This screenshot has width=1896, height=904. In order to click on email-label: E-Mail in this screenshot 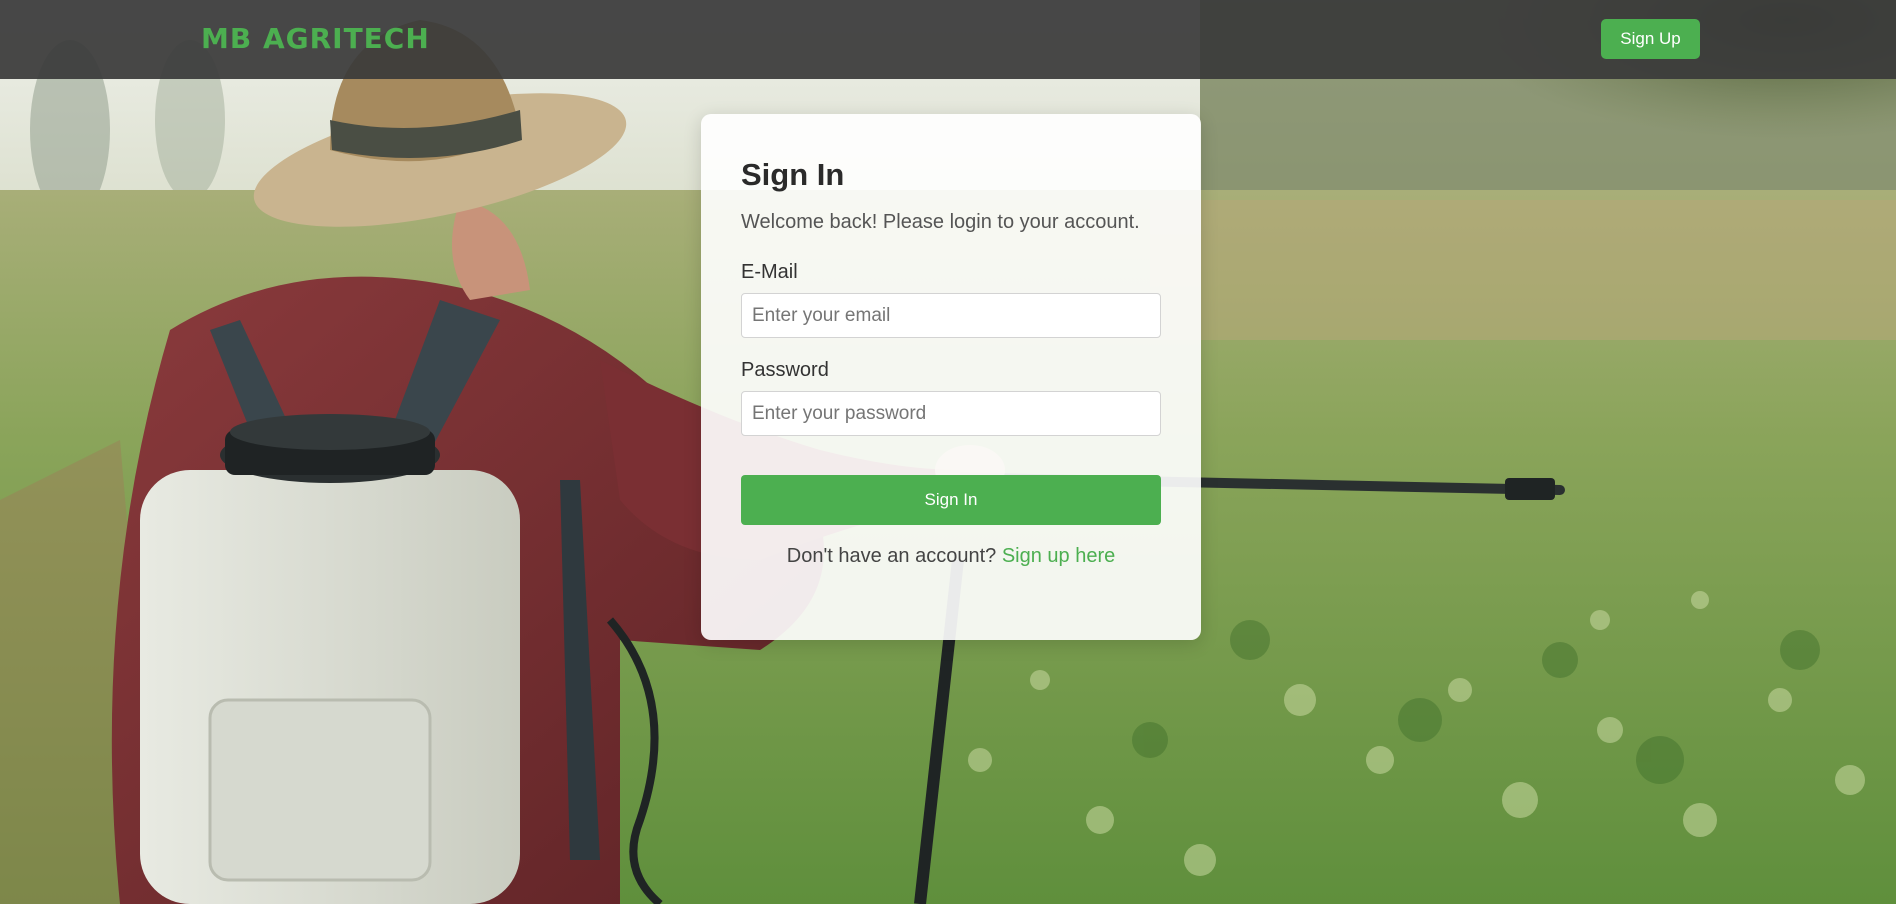, I will do `click(769, 272)`.